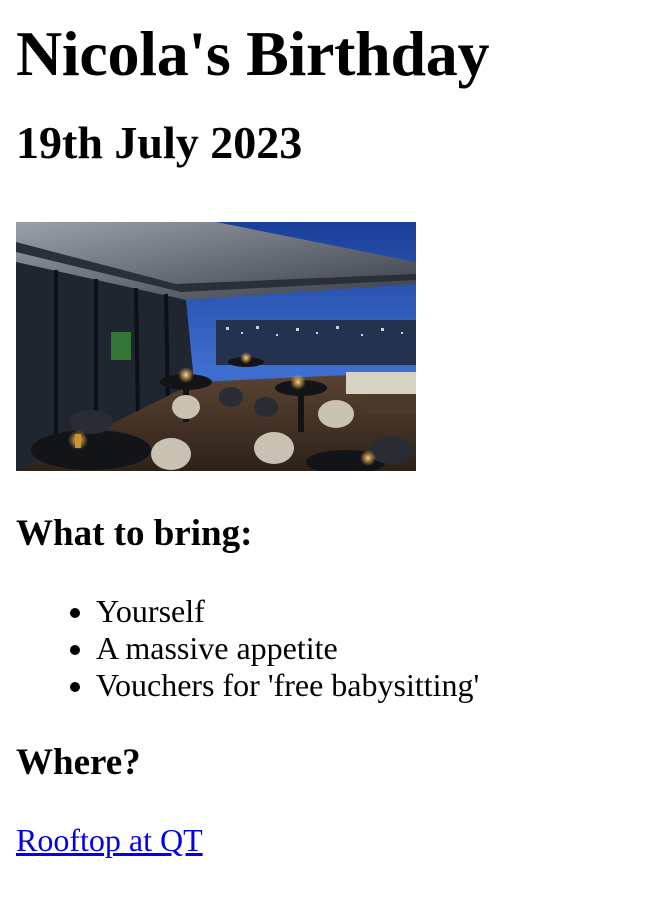 The width and height of the screenshot is (648, 910). I want to click on list-item: Vouchers for 'free babysitting', so click(364, 685).